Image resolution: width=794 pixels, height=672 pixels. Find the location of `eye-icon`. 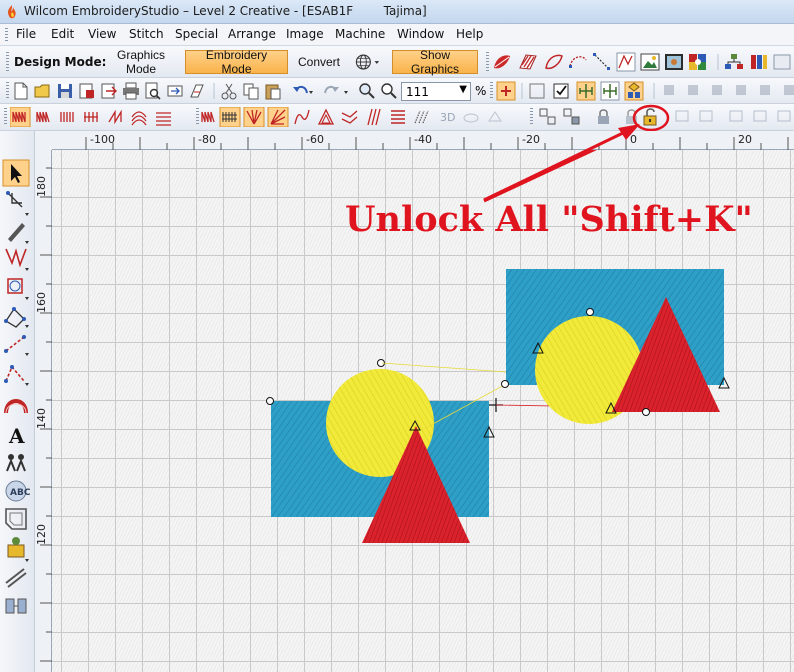

eye-icon is located at coordinates (537, 91).